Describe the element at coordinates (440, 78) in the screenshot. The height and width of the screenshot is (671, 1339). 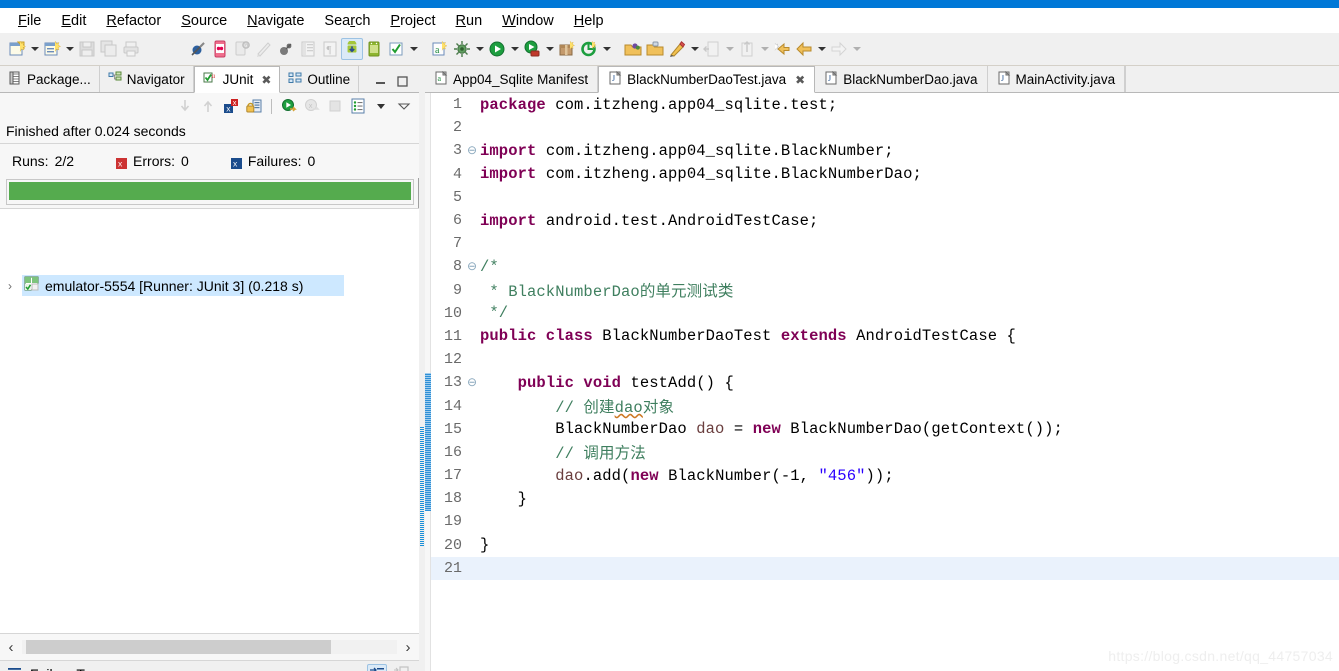
I see `svg-text: a` at that location.